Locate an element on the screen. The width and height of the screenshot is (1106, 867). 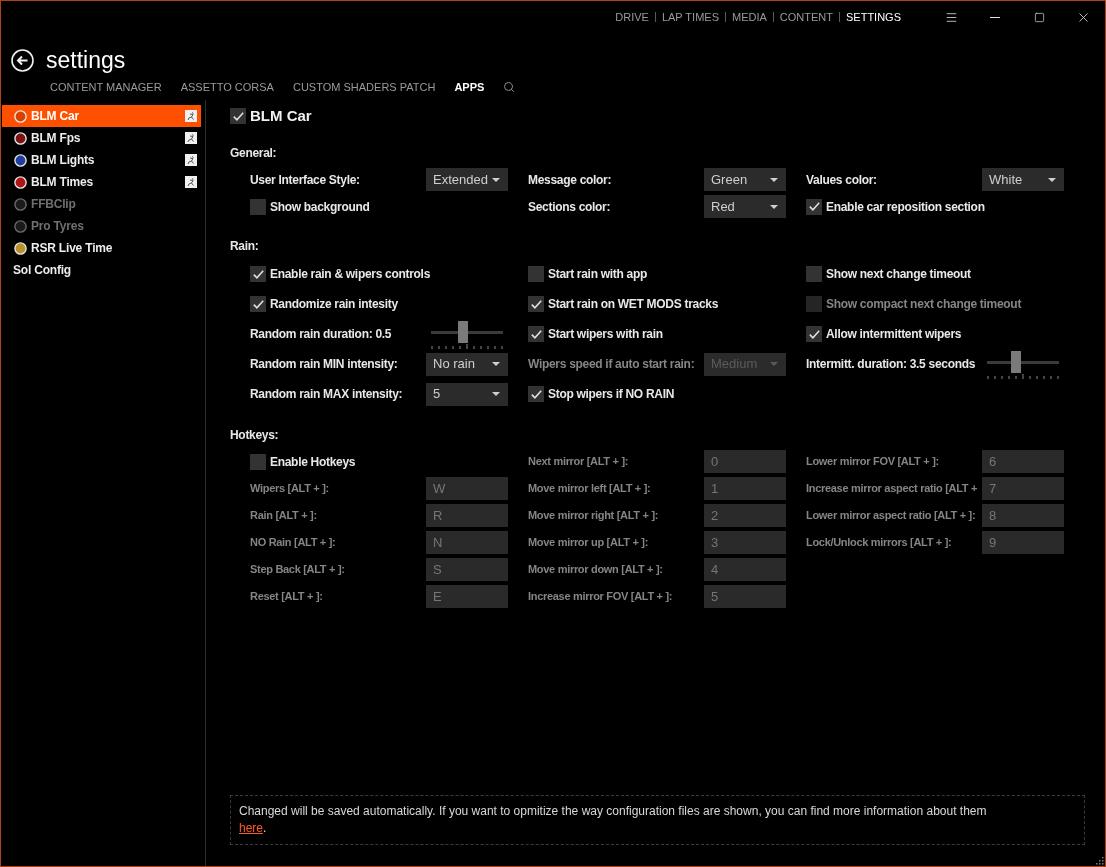
field-label: Increase mirror aspect ratio [ALT + is located at coordinates (892, 489).